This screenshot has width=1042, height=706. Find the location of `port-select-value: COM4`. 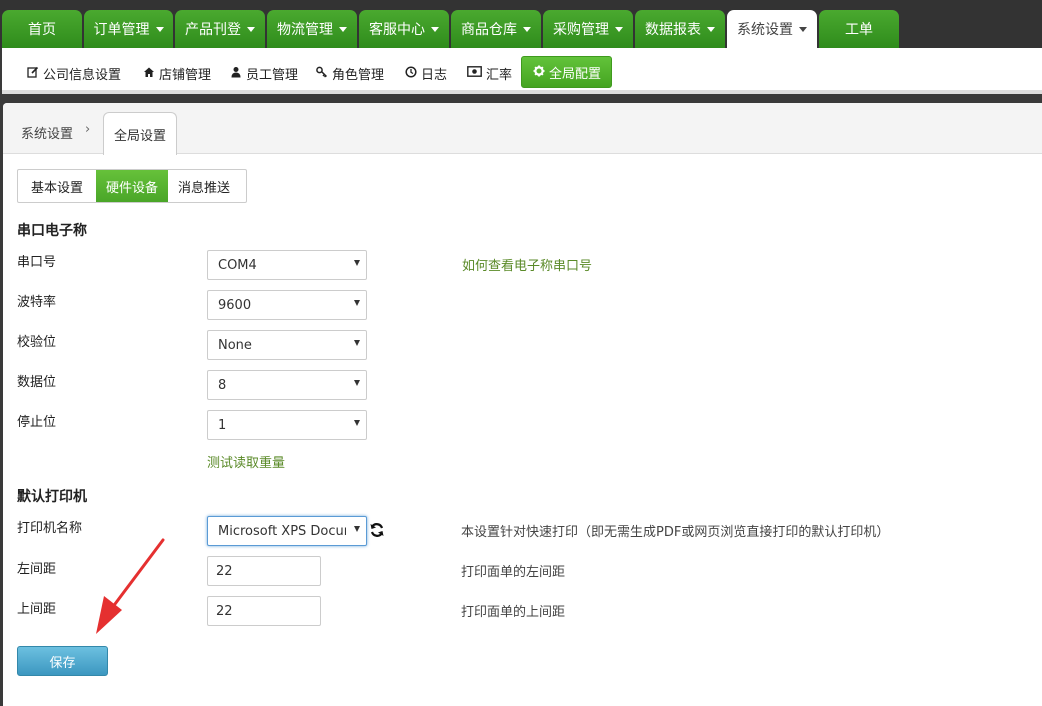

port-select-value: COM4 is located at coordinates (237, 265).